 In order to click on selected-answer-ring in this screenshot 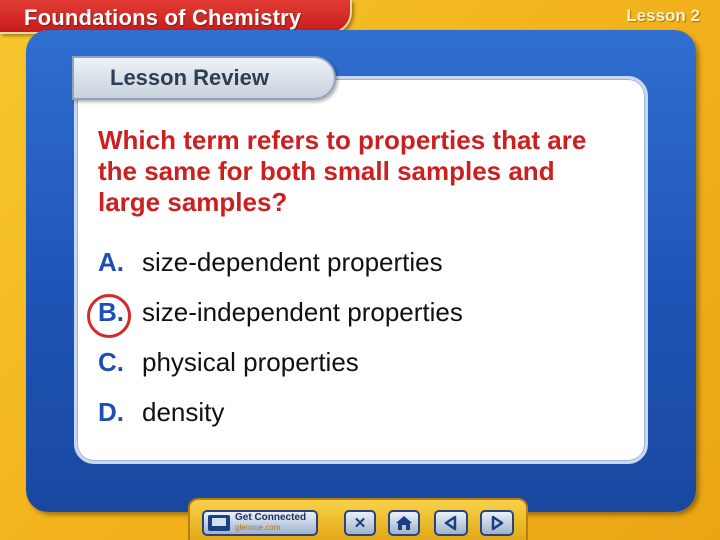, I will do `click(109, 316)`.